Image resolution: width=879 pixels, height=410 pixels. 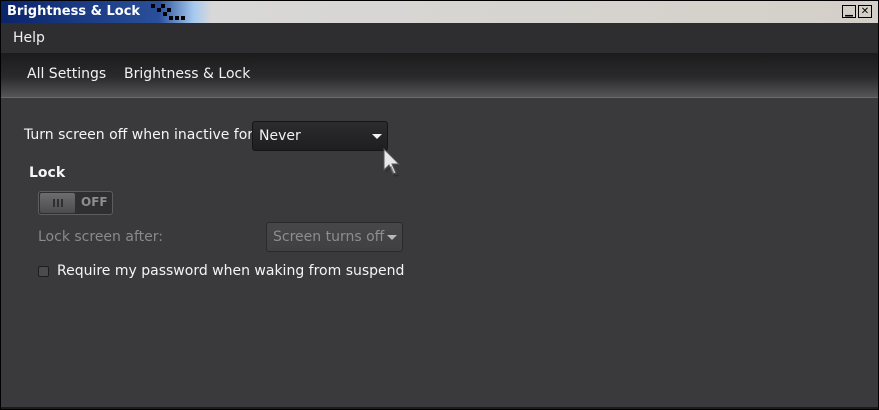 I want to click on screen-off-label: Turn screen off when inactive for:, so click(x=141, y=135).